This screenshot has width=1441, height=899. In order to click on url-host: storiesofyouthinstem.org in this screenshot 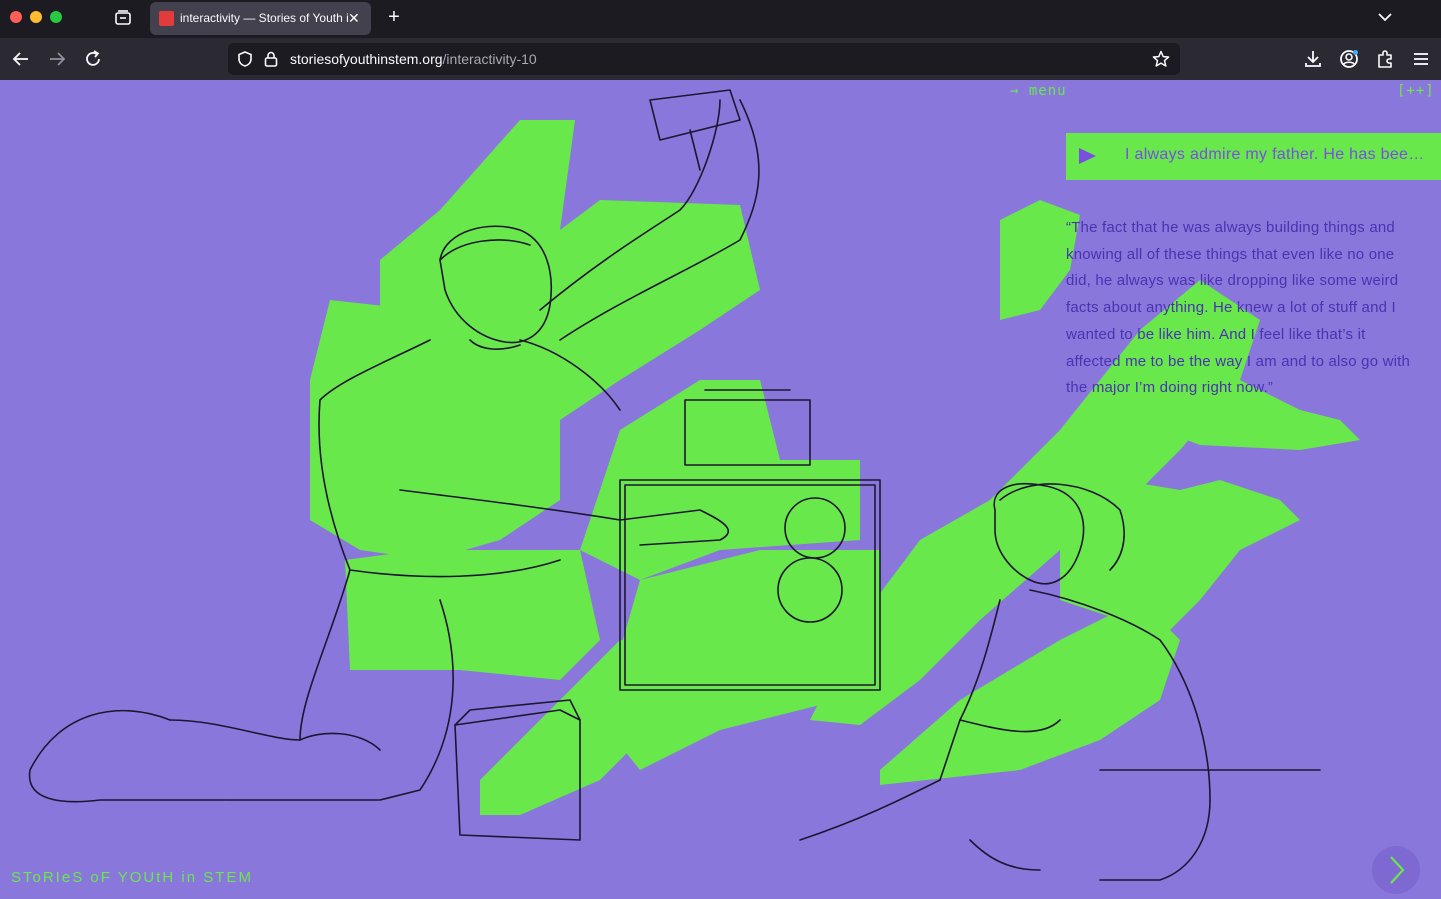, I will do `click(366, 59)`.